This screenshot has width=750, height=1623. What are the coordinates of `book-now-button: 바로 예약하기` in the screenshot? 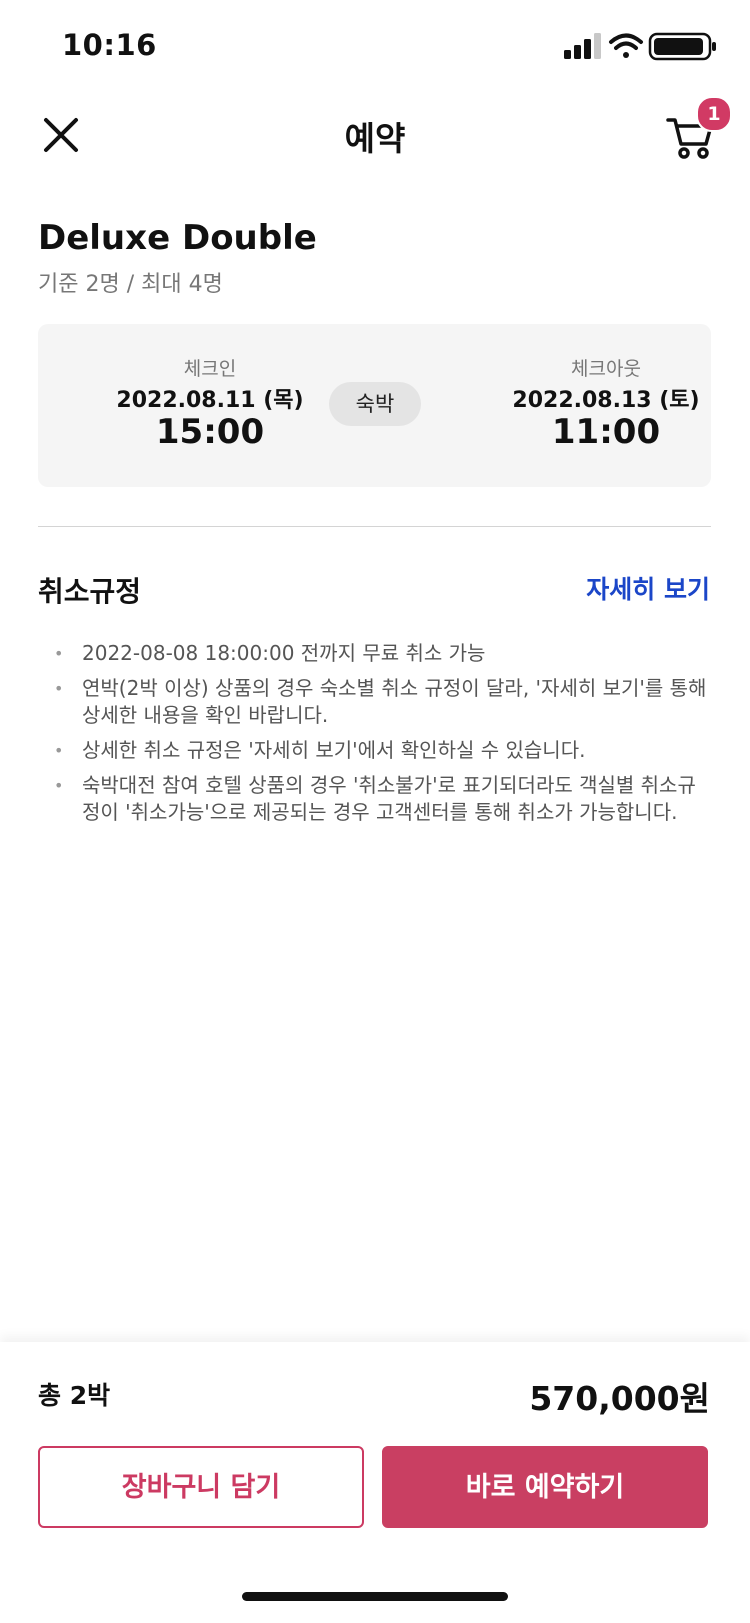 It's located at (545, 1487).